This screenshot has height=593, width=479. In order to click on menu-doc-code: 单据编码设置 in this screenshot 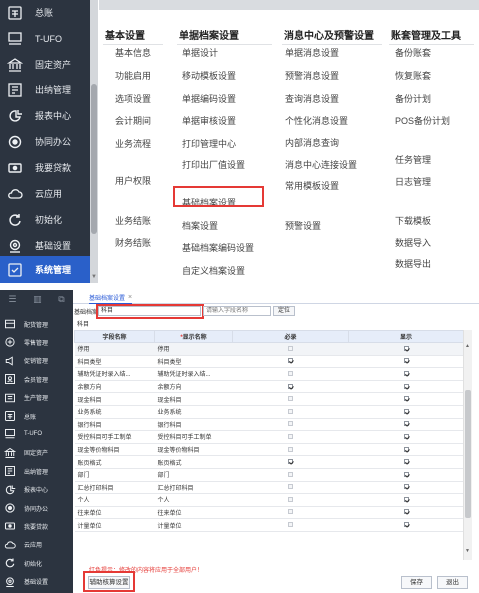, I will do `click(209, 98)`.